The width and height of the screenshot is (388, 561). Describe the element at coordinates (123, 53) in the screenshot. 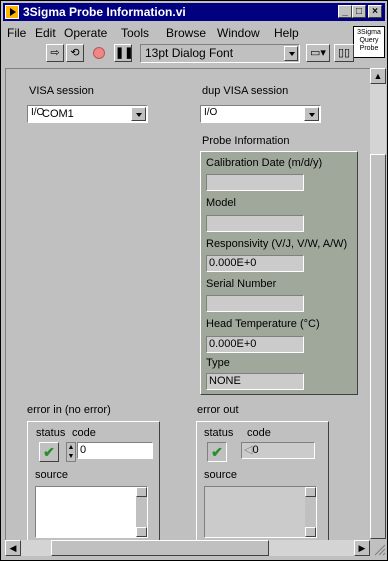

I see `pause-icon: ❚❚` at that location.